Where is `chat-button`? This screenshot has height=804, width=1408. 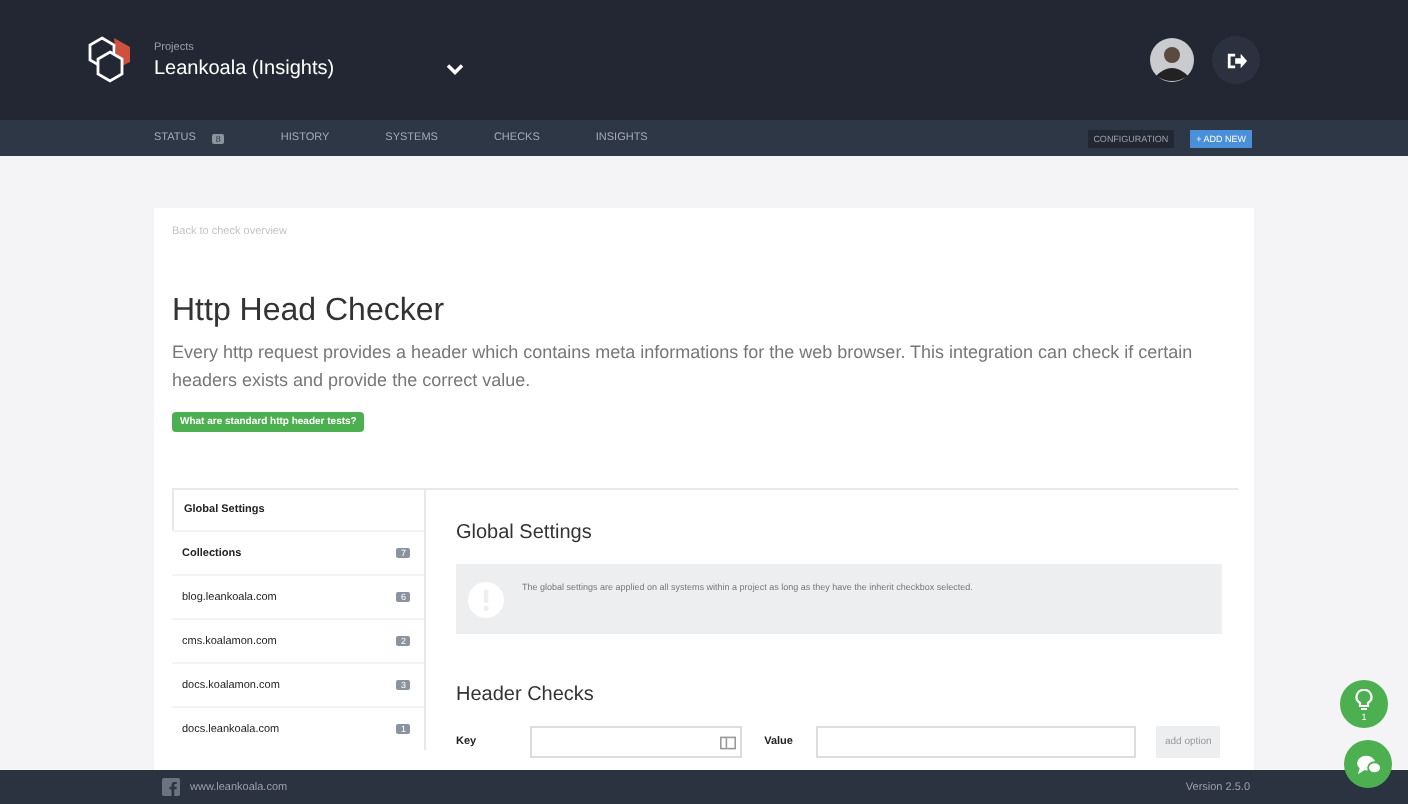 chat-button is located at coordinates (1368, 764).